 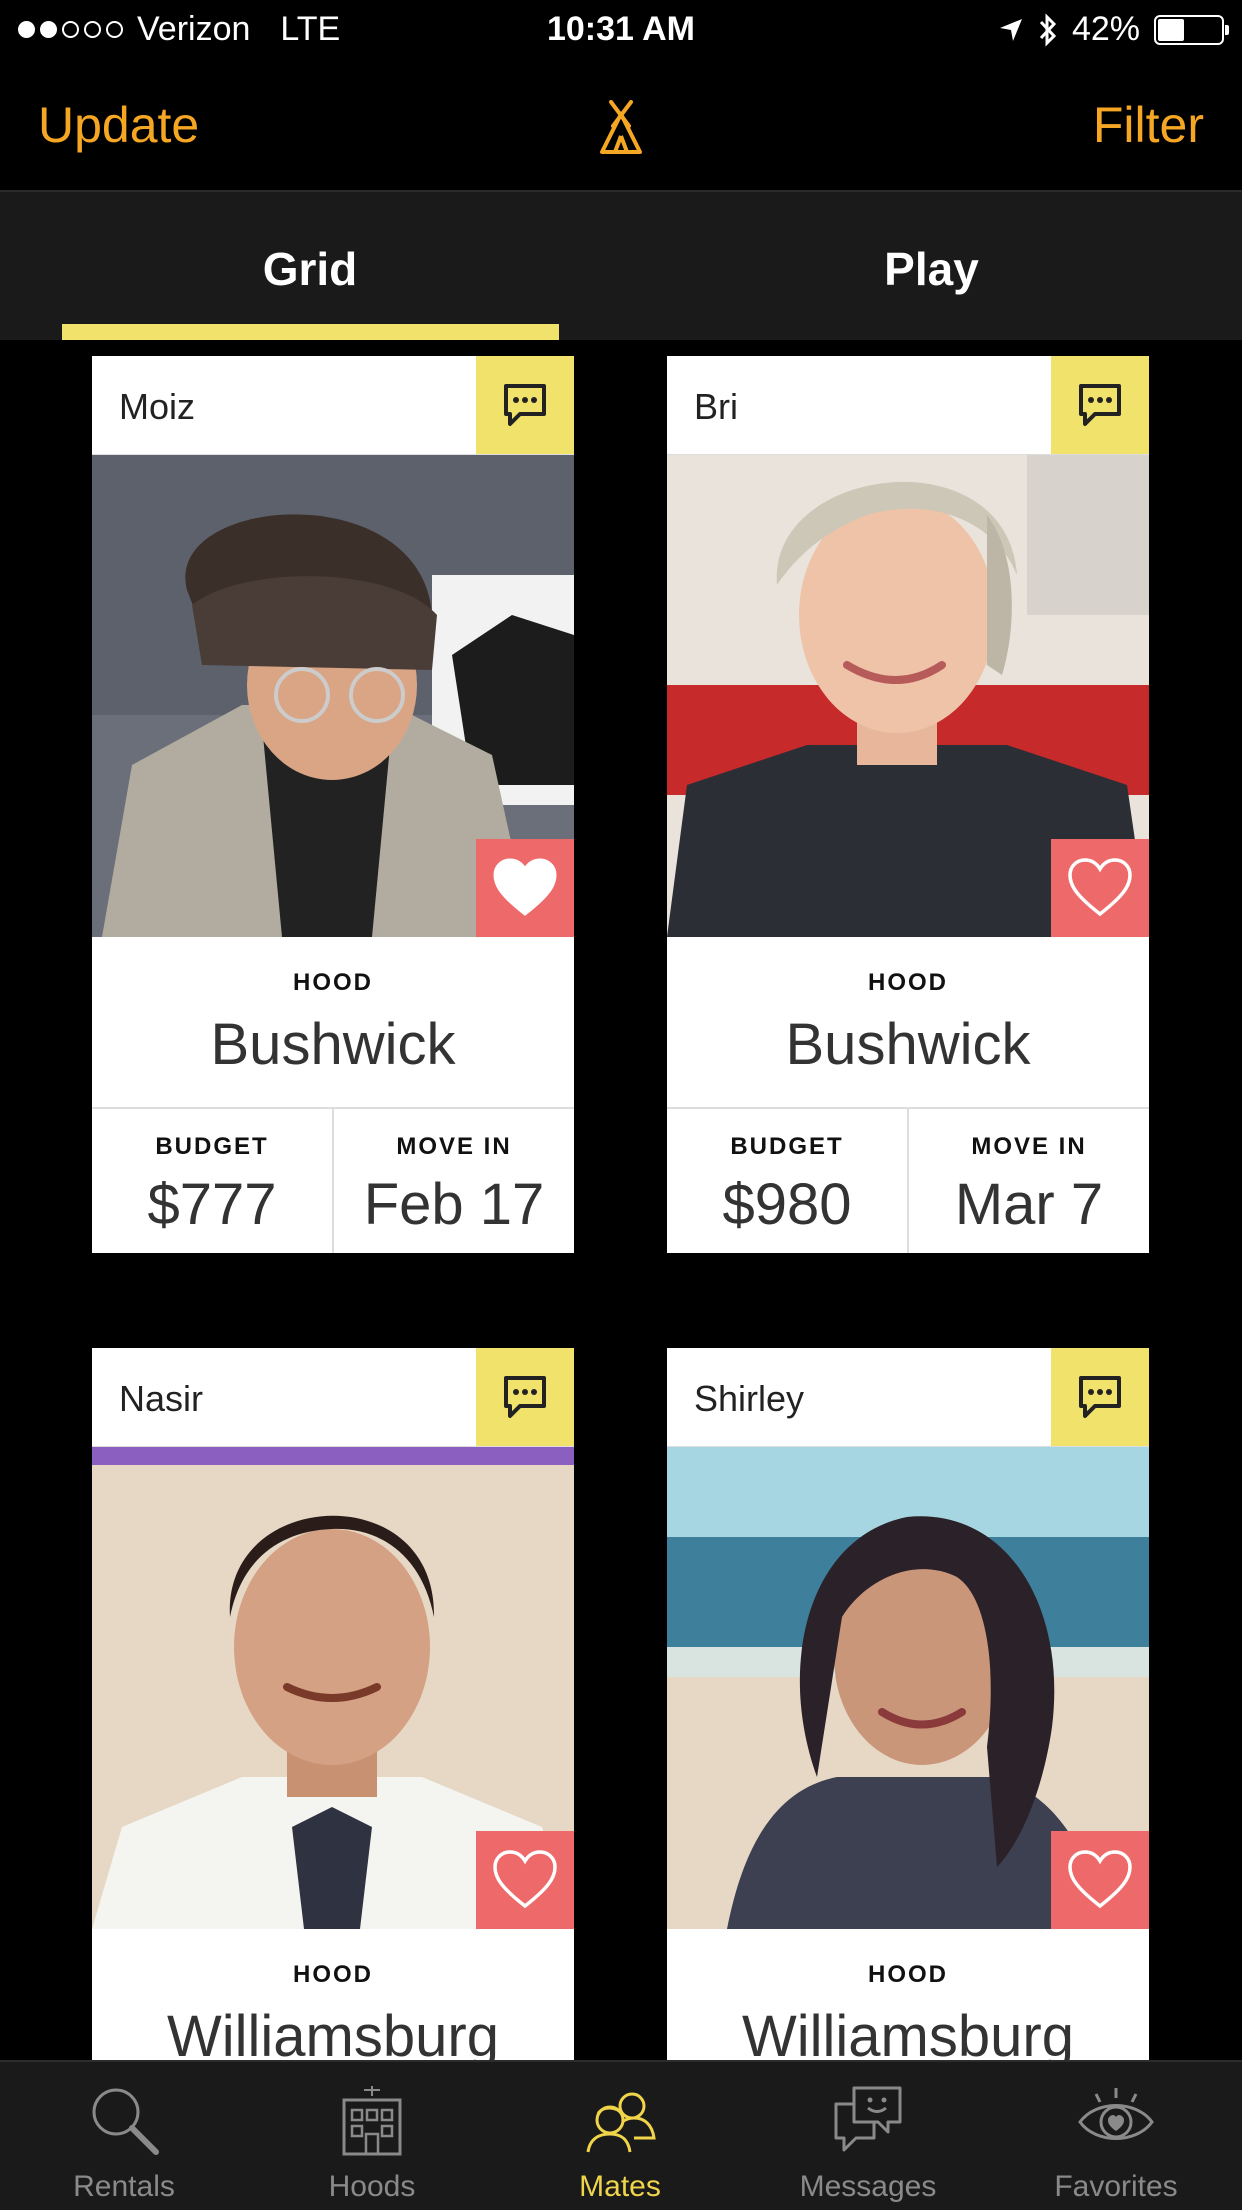 What do you see at coordinates (716, 406) in the screenshot?
I see `mate-name: Bri` at bounding box center [716, 406].